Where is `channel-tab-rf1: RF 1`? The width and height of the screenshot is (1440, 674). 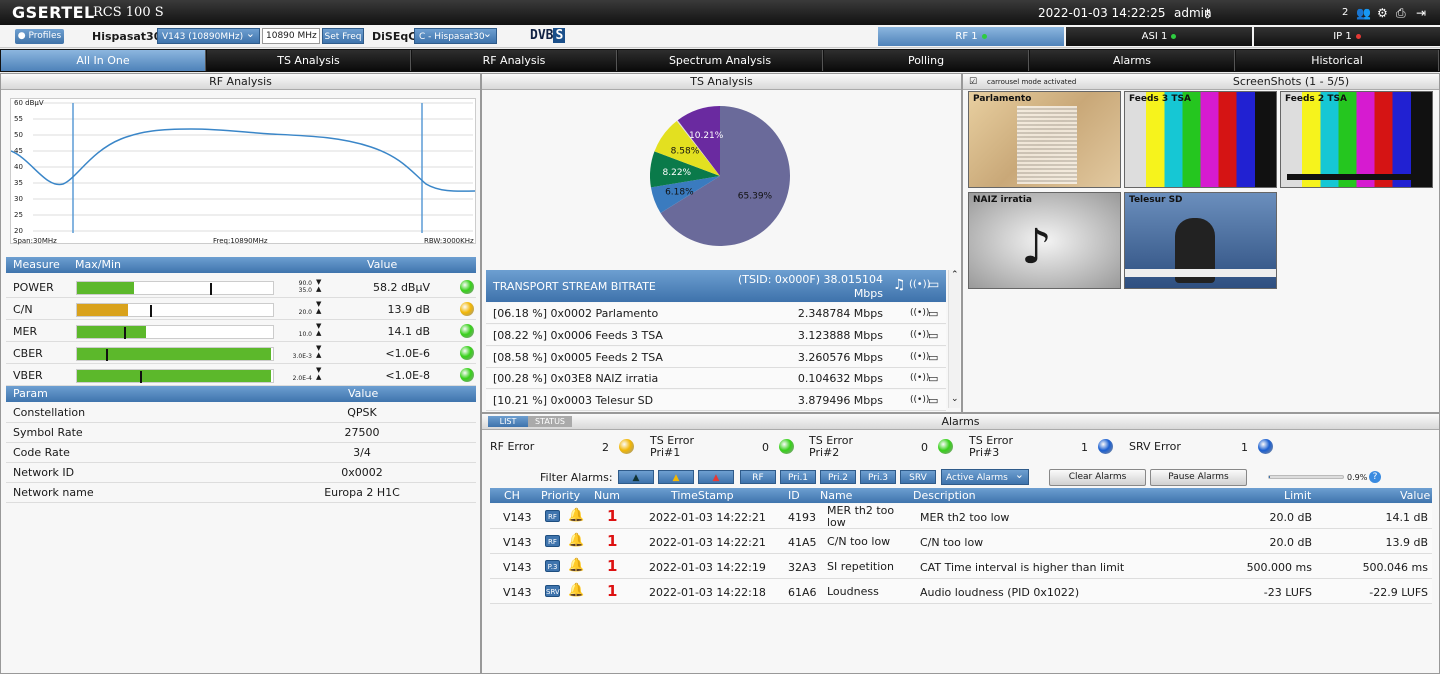
channel-tab-rf1: RF 1 is located at coordinates (971, 36).